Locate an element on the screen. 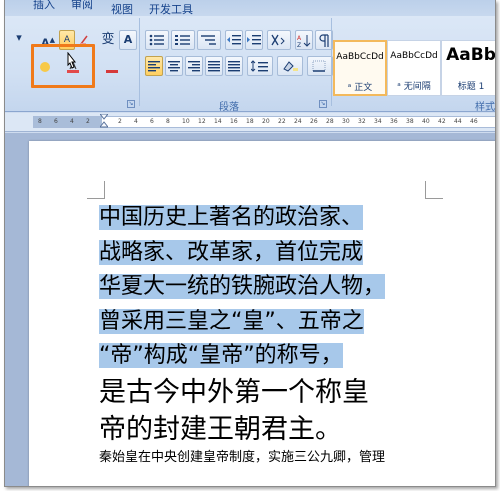 This screenshot has height=491, width=500. ruler-tick-label: 42 is located at coordinates (442, 121).